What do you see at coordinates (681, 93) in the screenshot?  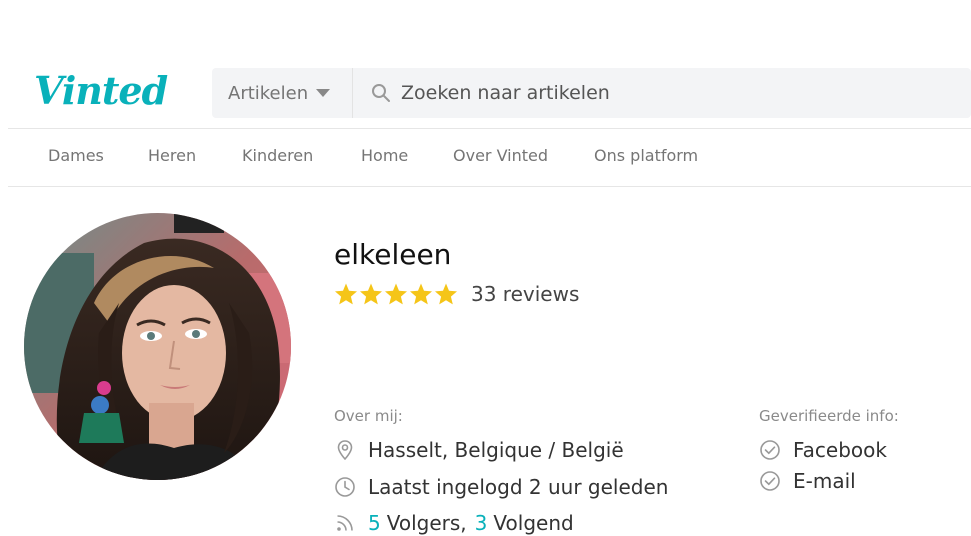 I see `search-input` at bounding box center [681, 93].